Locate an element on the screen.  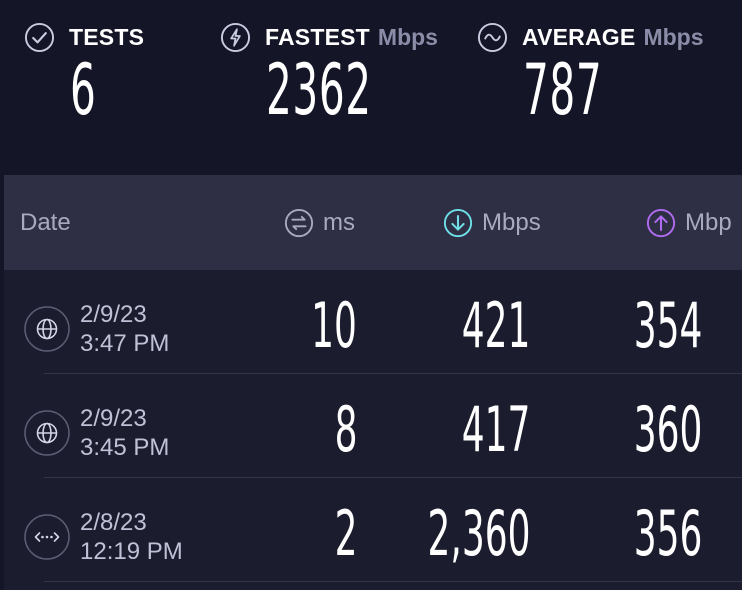
average-value: 787 is located at coordinates (563, 90).